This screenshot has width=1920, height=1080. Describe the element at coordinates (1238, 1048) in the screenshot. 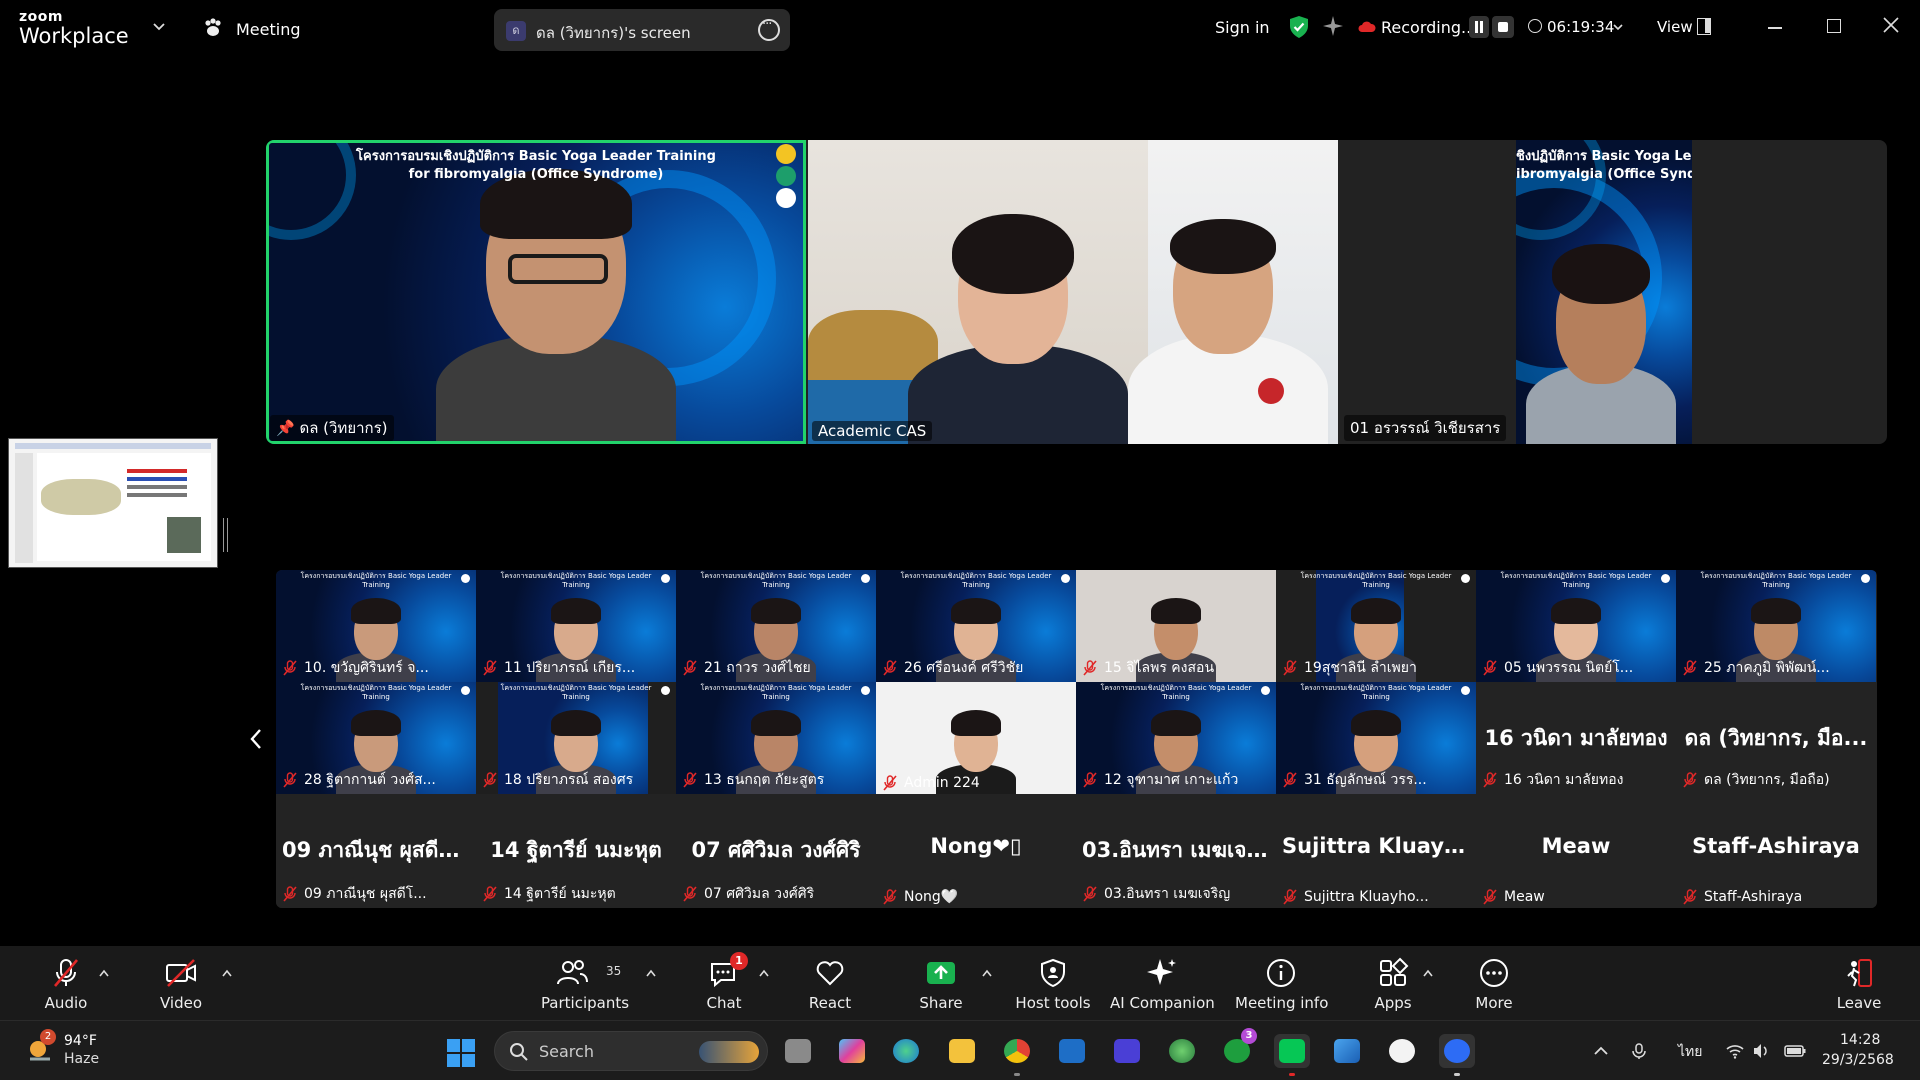

I see `xbox-icon: 3` at that location.